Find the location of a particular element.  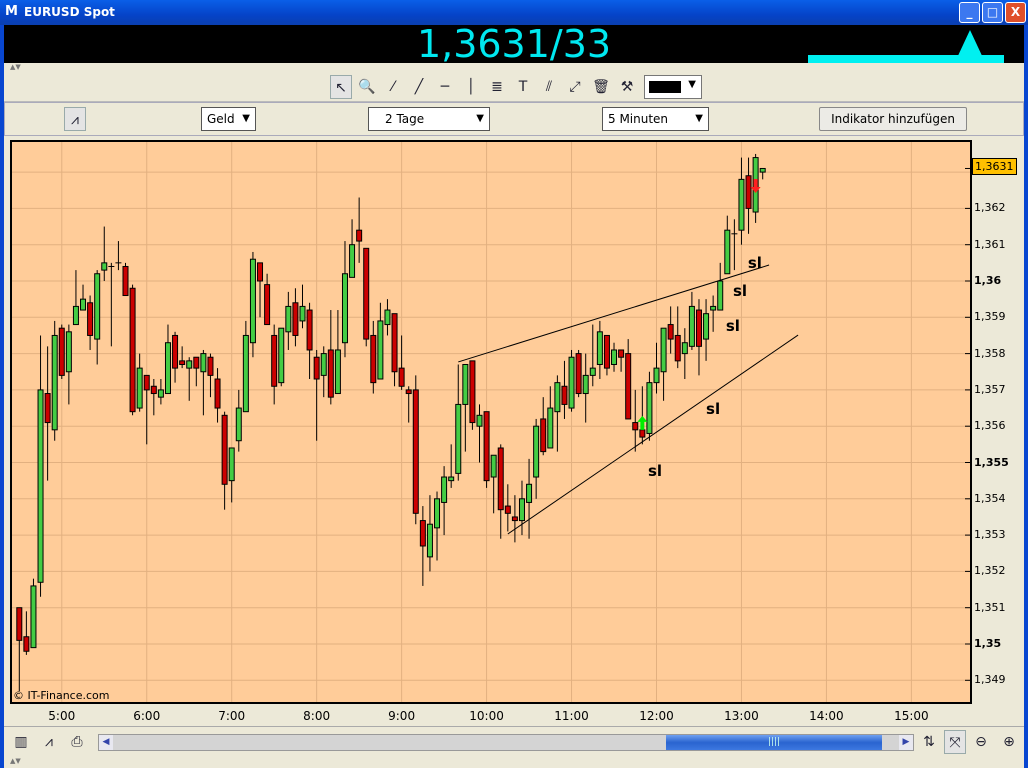

fibonacci-icon: ≣ is located at coordinates (497, 87).